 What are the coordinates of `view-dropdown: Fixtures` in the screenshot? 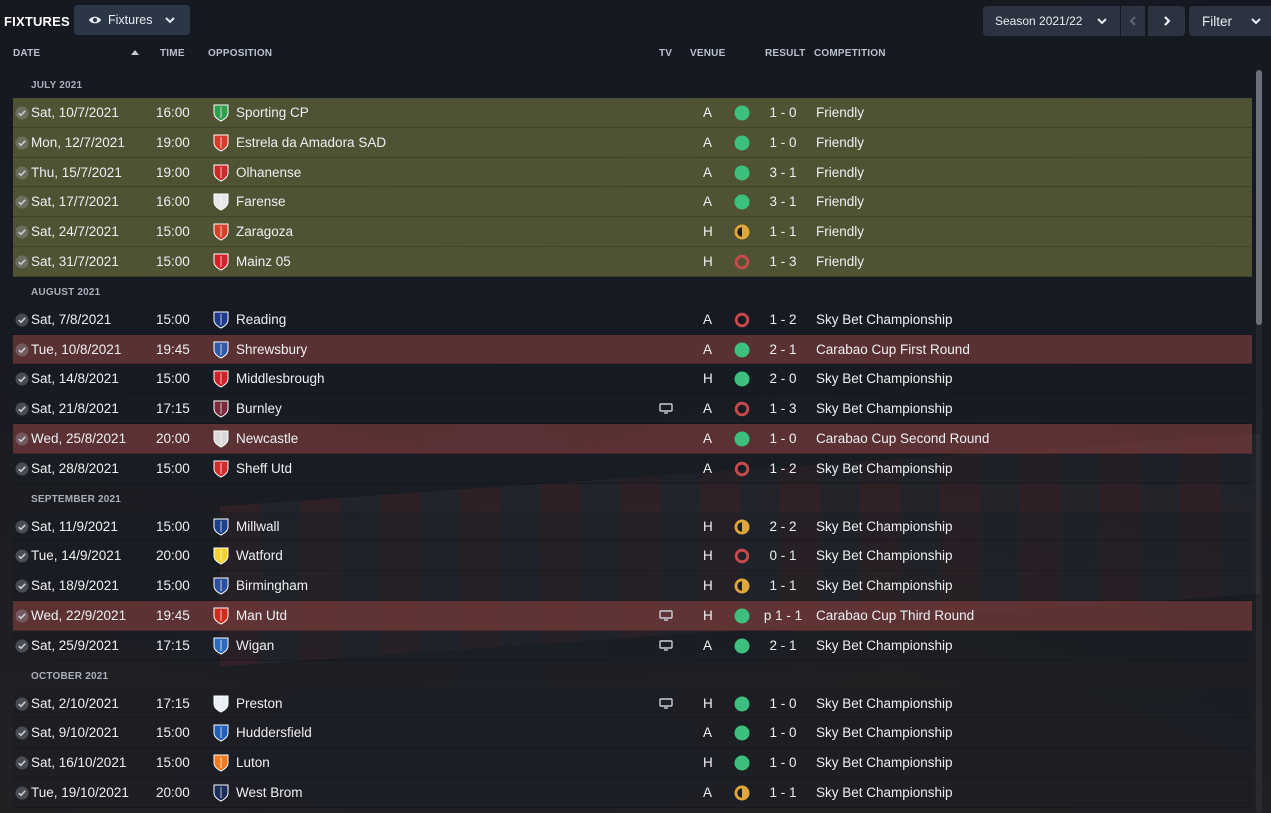 It's located at (132, 20).